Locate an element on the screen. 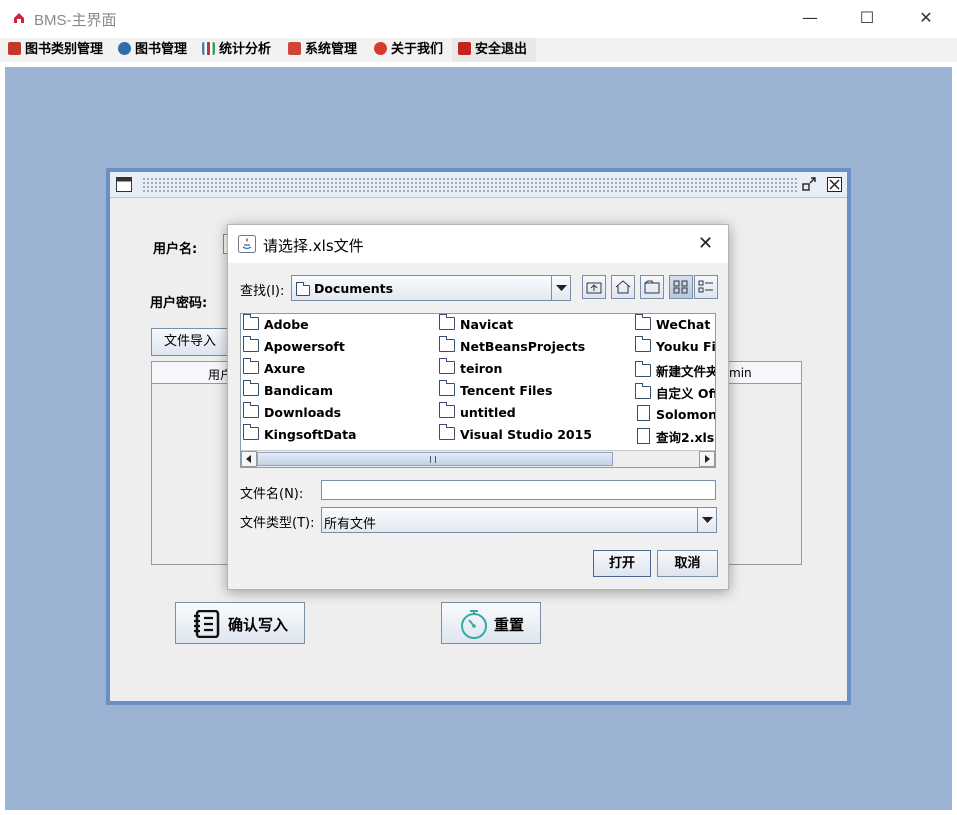  menu-book-category: 图书类别管理 is located at coordinates (55, 50).